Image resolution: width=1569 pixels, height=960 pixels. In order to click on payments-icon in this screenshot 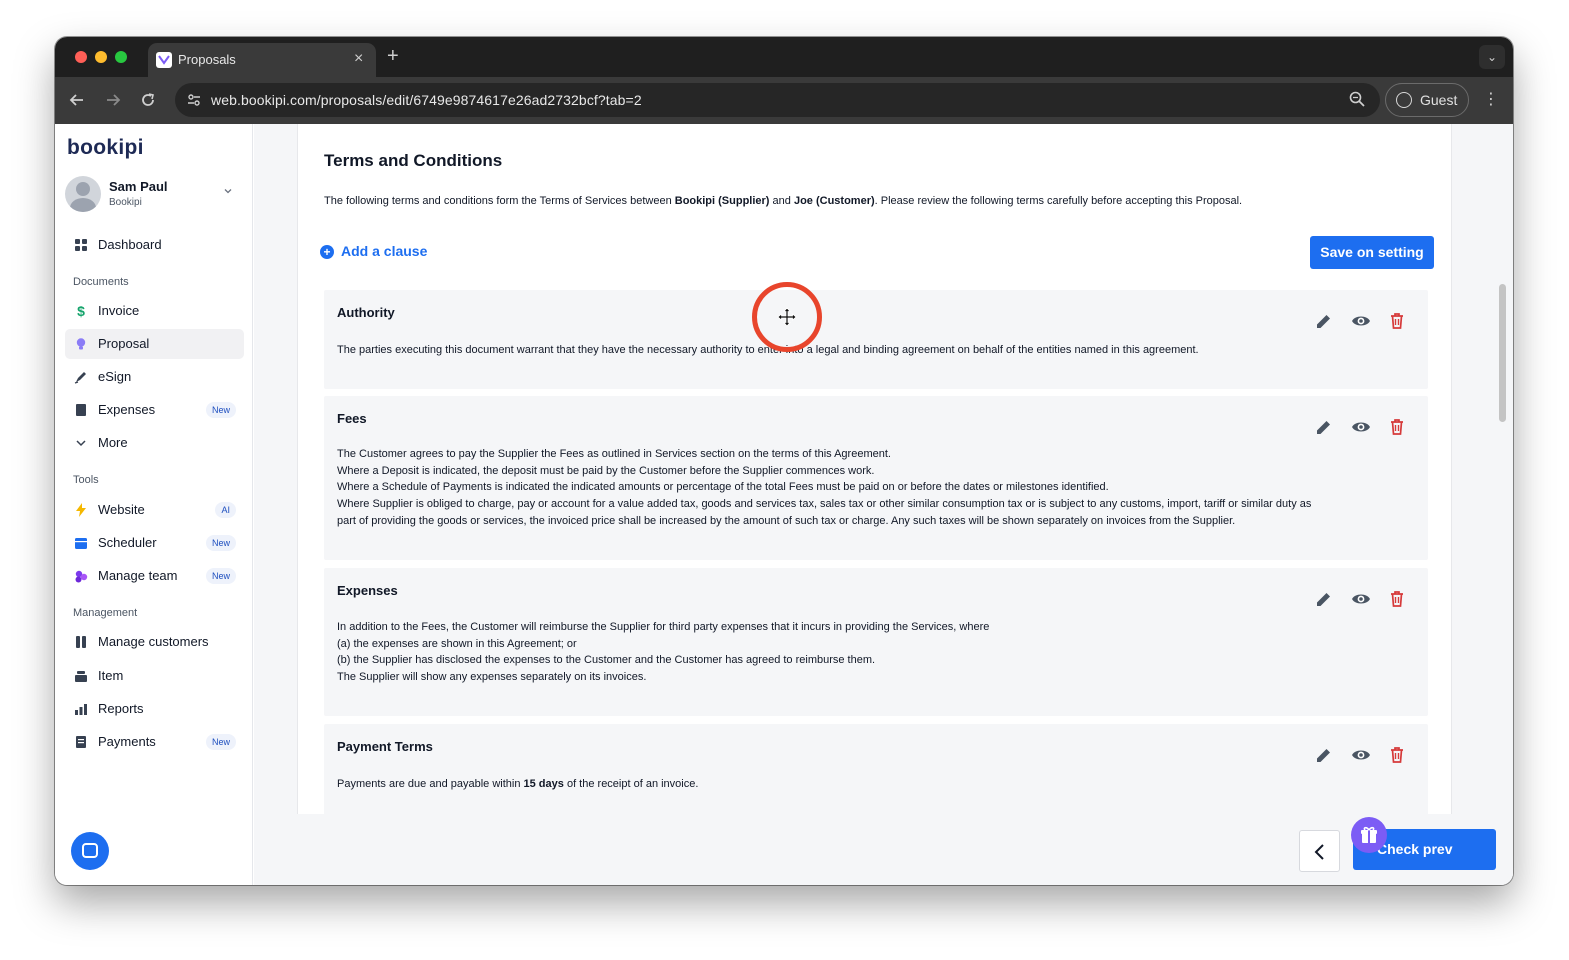, I will do `click(81, 742)`.